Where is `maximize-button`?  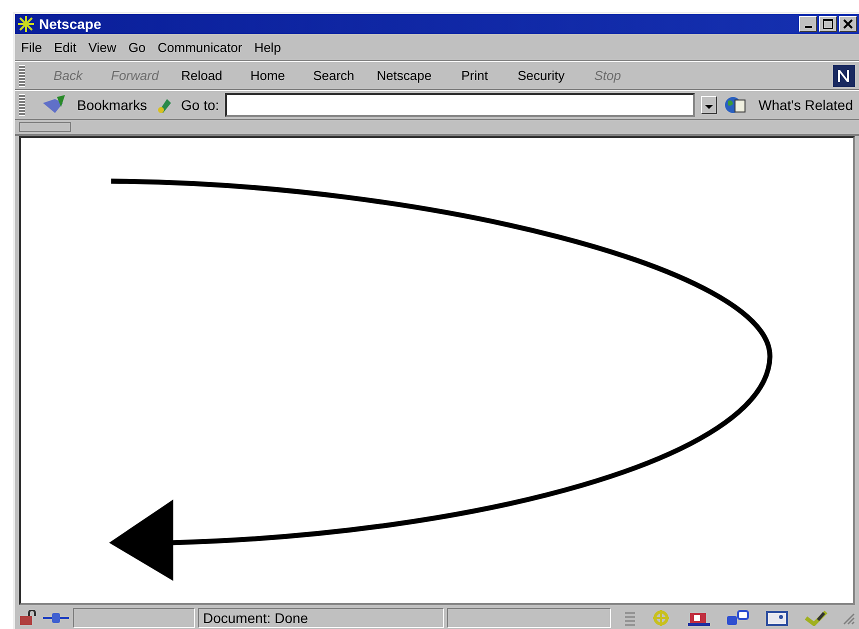
maximize-button is located at coordinates (828, 24).